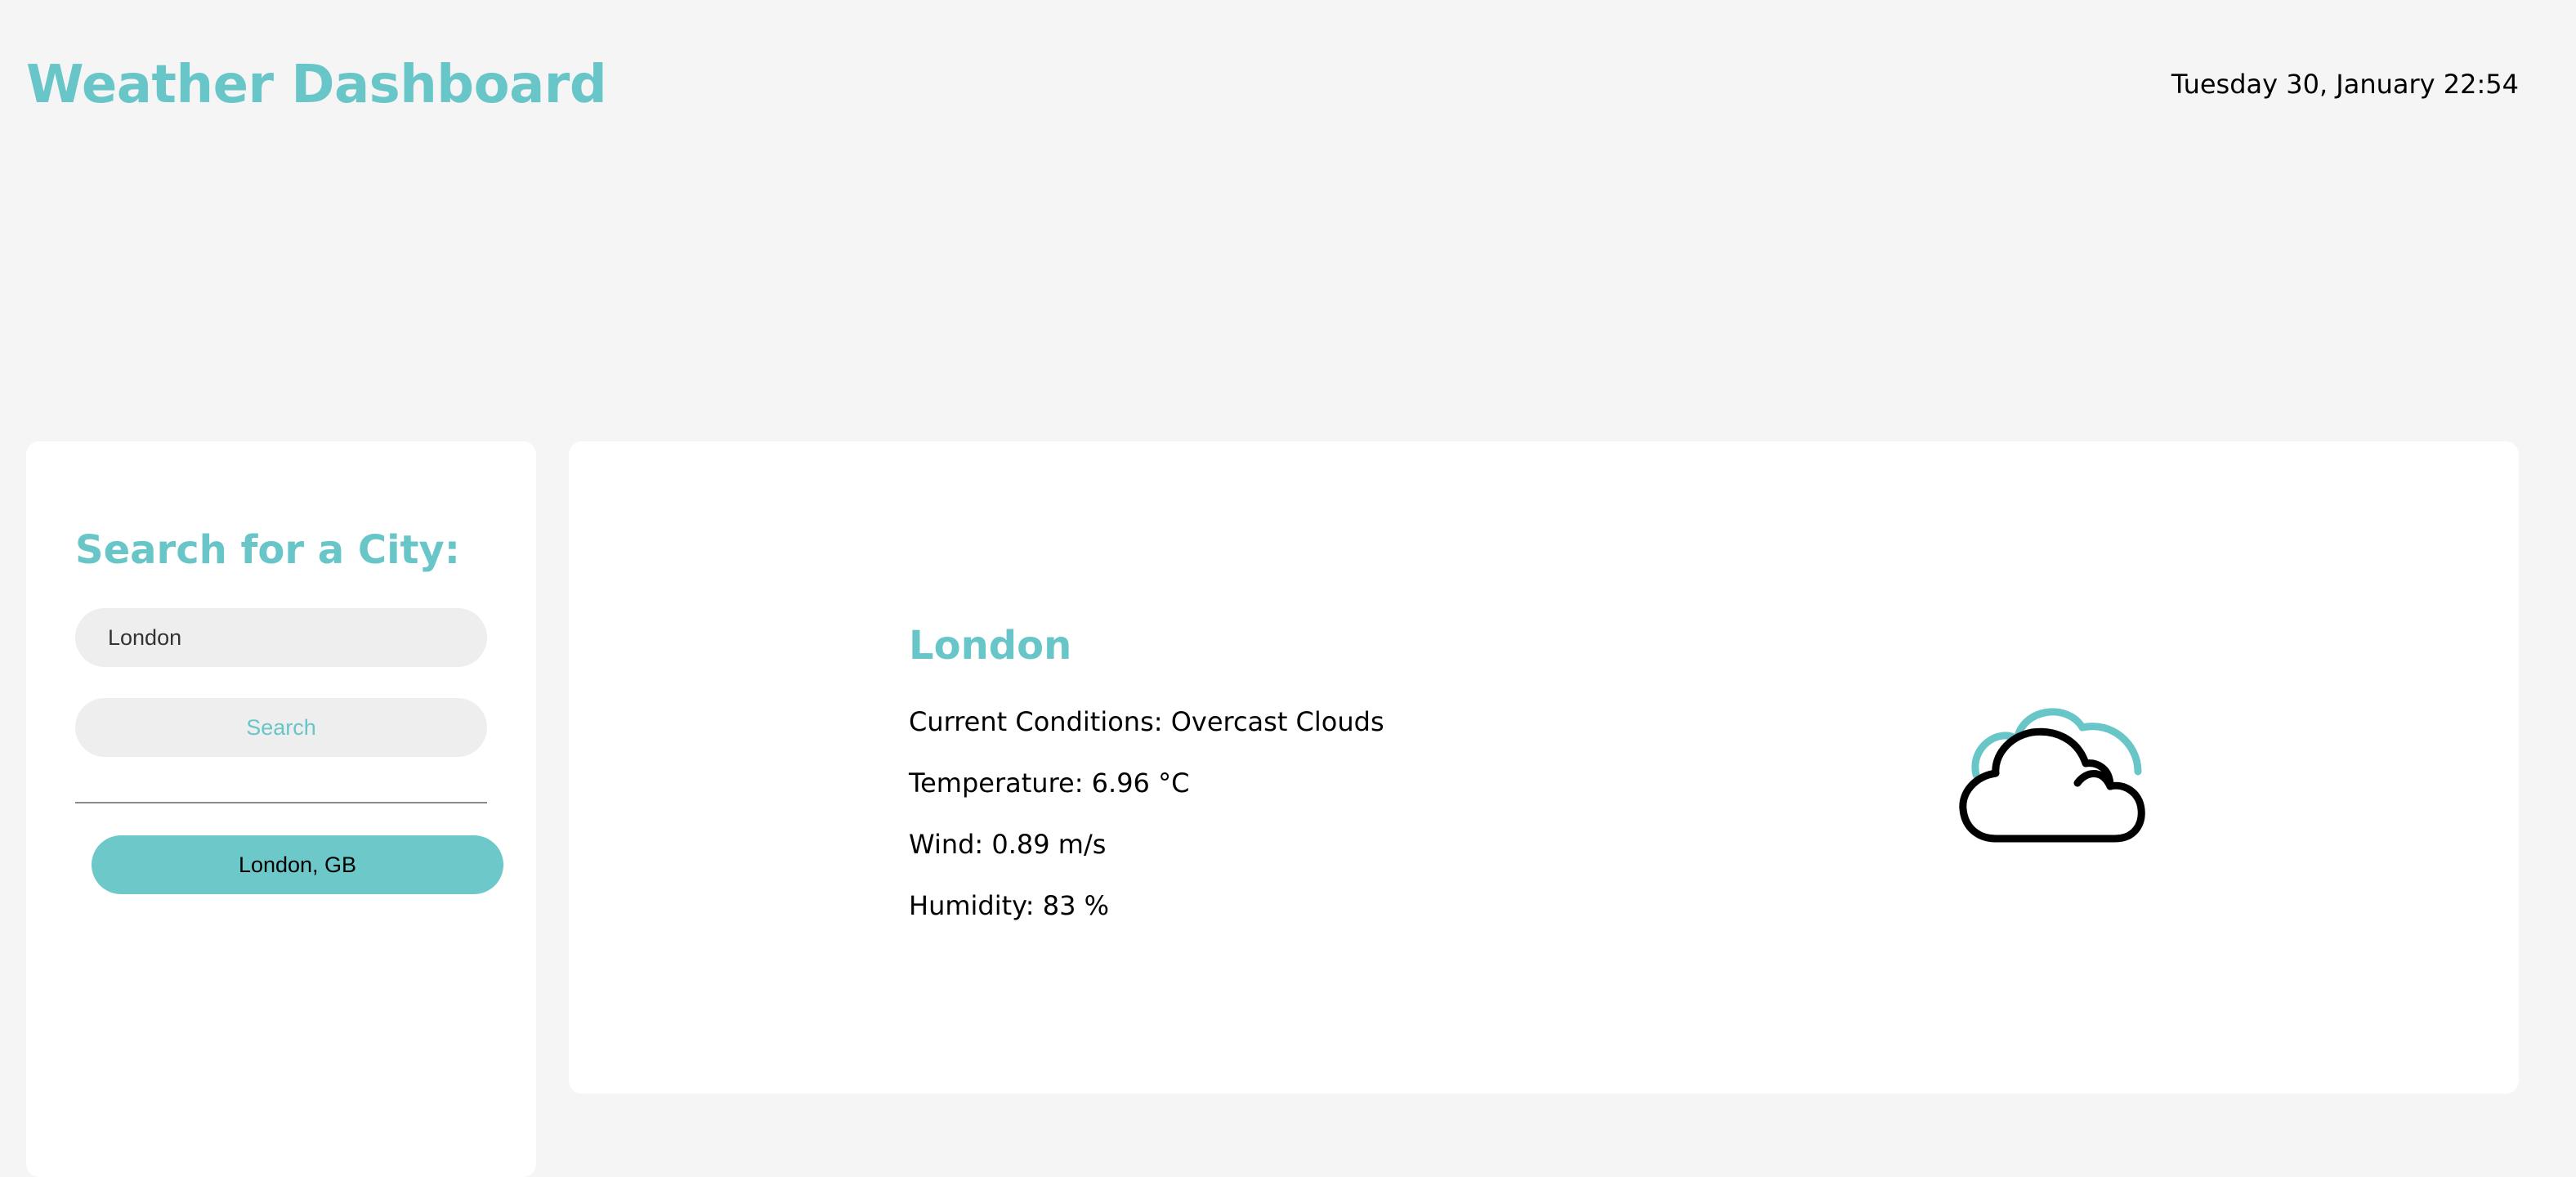 This screenshot has height=1177, width=2576. I want to click on search-sidebar: Search for a City: Search London, GB, so click(281, 809).